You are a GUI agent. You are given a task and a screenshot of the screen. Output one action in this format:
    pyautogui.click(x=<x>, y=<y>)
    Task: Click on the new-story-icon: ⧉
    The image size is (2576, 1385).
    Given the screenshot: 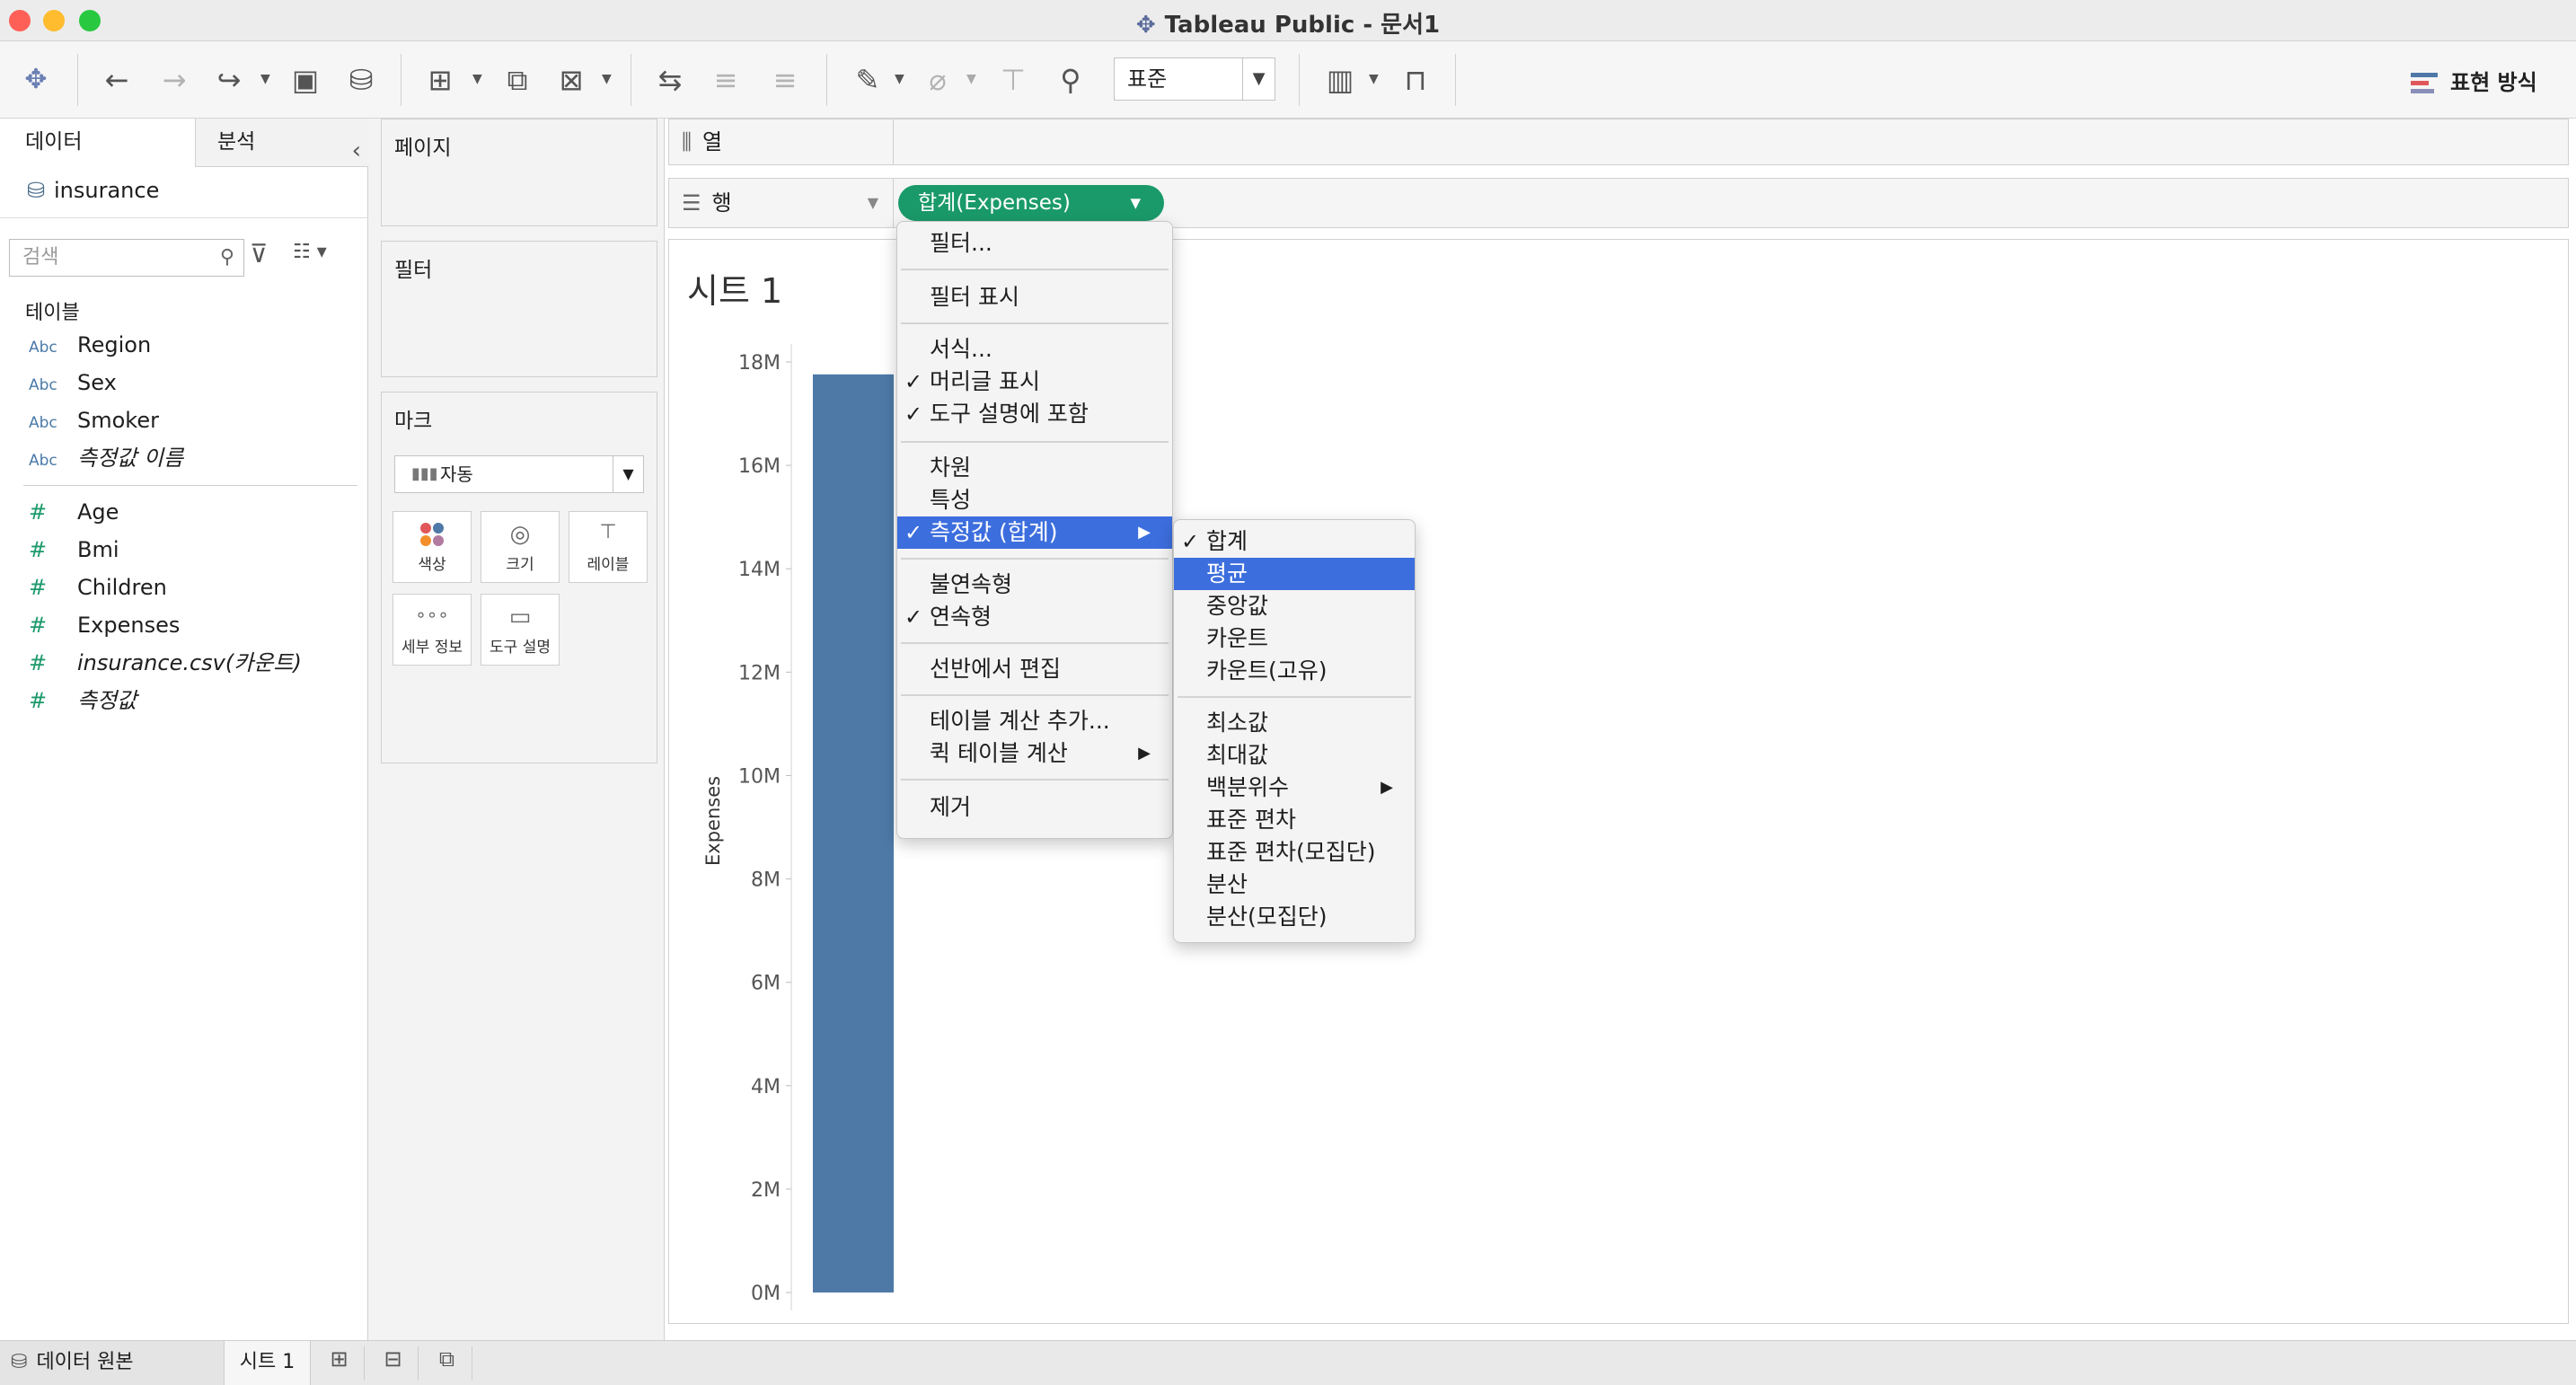 What is the action you would take?
    pyautogui.click(x=447, y=1363)
    